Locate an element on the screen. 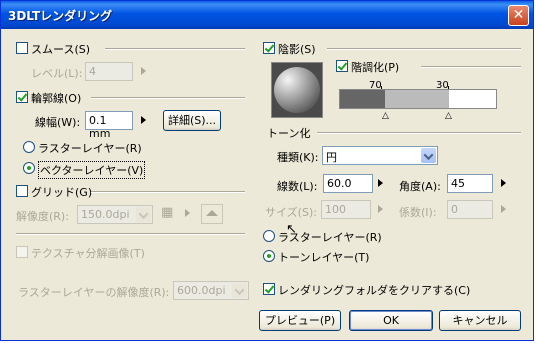  level-input: 4 is located at coordinates (109, 71).